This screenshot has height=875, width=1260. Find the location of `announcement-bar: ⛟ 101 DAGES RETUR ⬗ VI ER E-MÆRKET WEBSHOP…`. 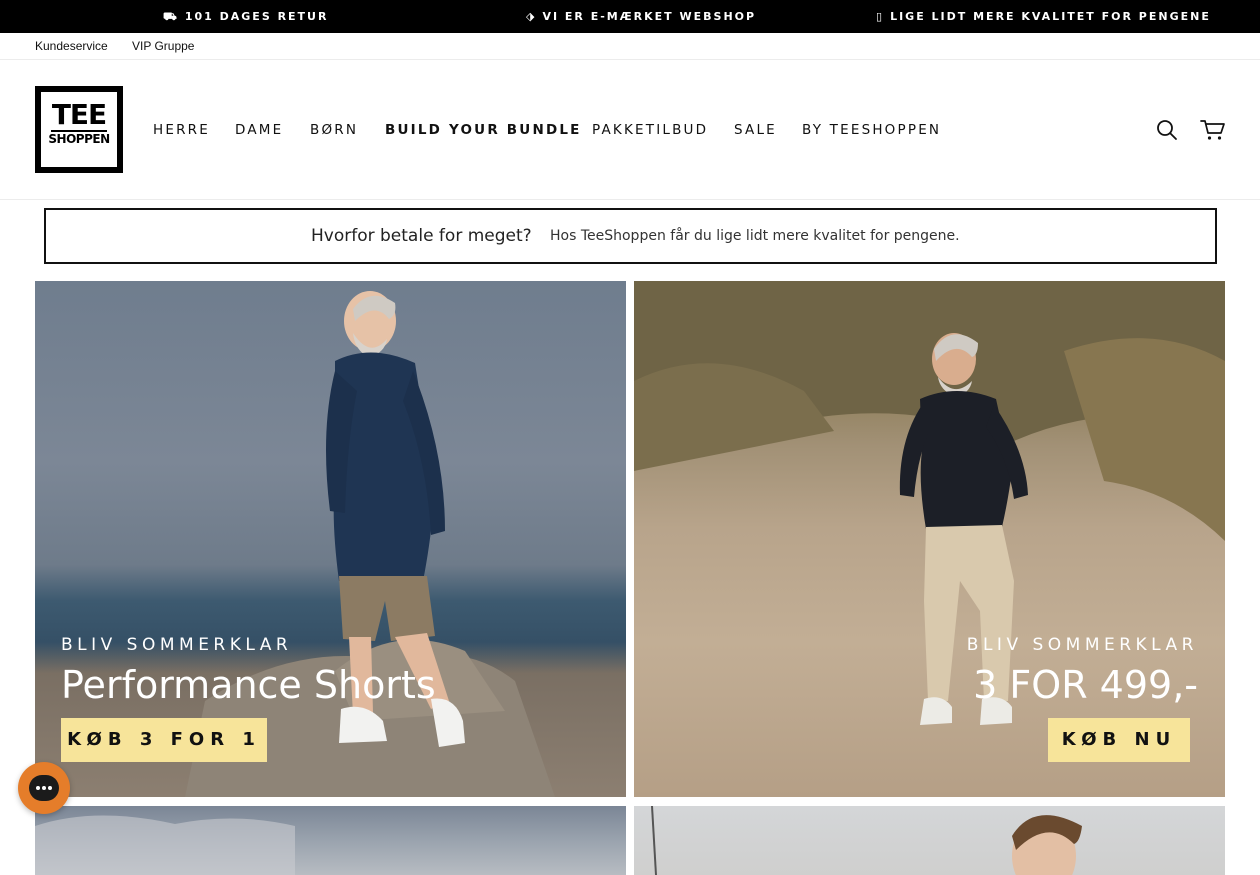

announcement-bar: ⛟ 101 DAGES RETUR ⬗ VI ER E-MÆRKET WEBSHOP… is located at coordinates (630, 16).